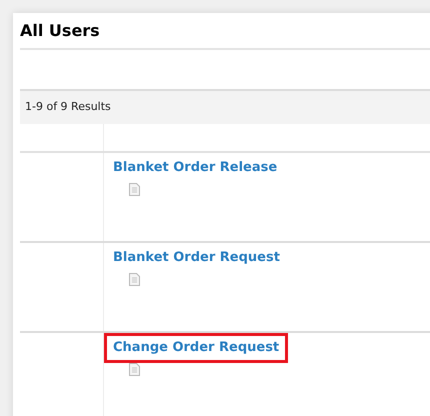 The width and height of the screenshot is (430, 416). I want to click on document-link: Change Order Request, so click(196, 347).